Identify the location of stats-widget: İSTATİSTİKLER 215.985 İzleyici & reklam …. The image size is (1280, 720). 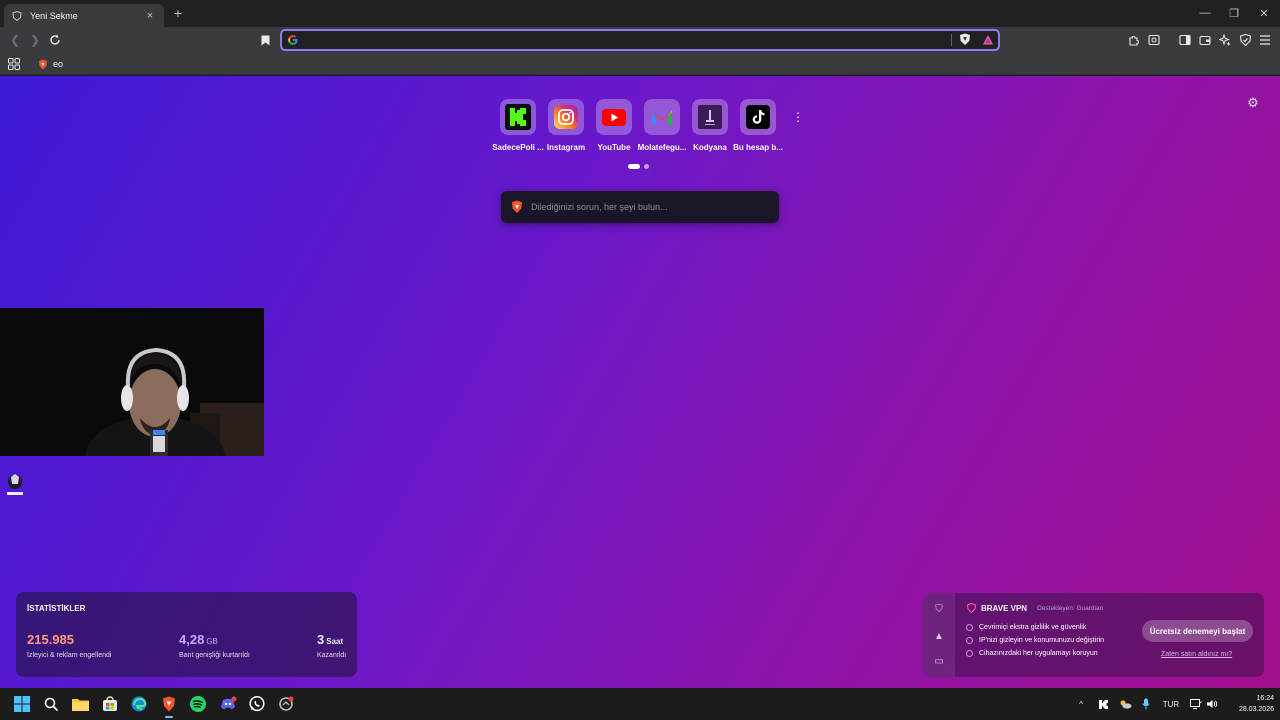
(186, 634).